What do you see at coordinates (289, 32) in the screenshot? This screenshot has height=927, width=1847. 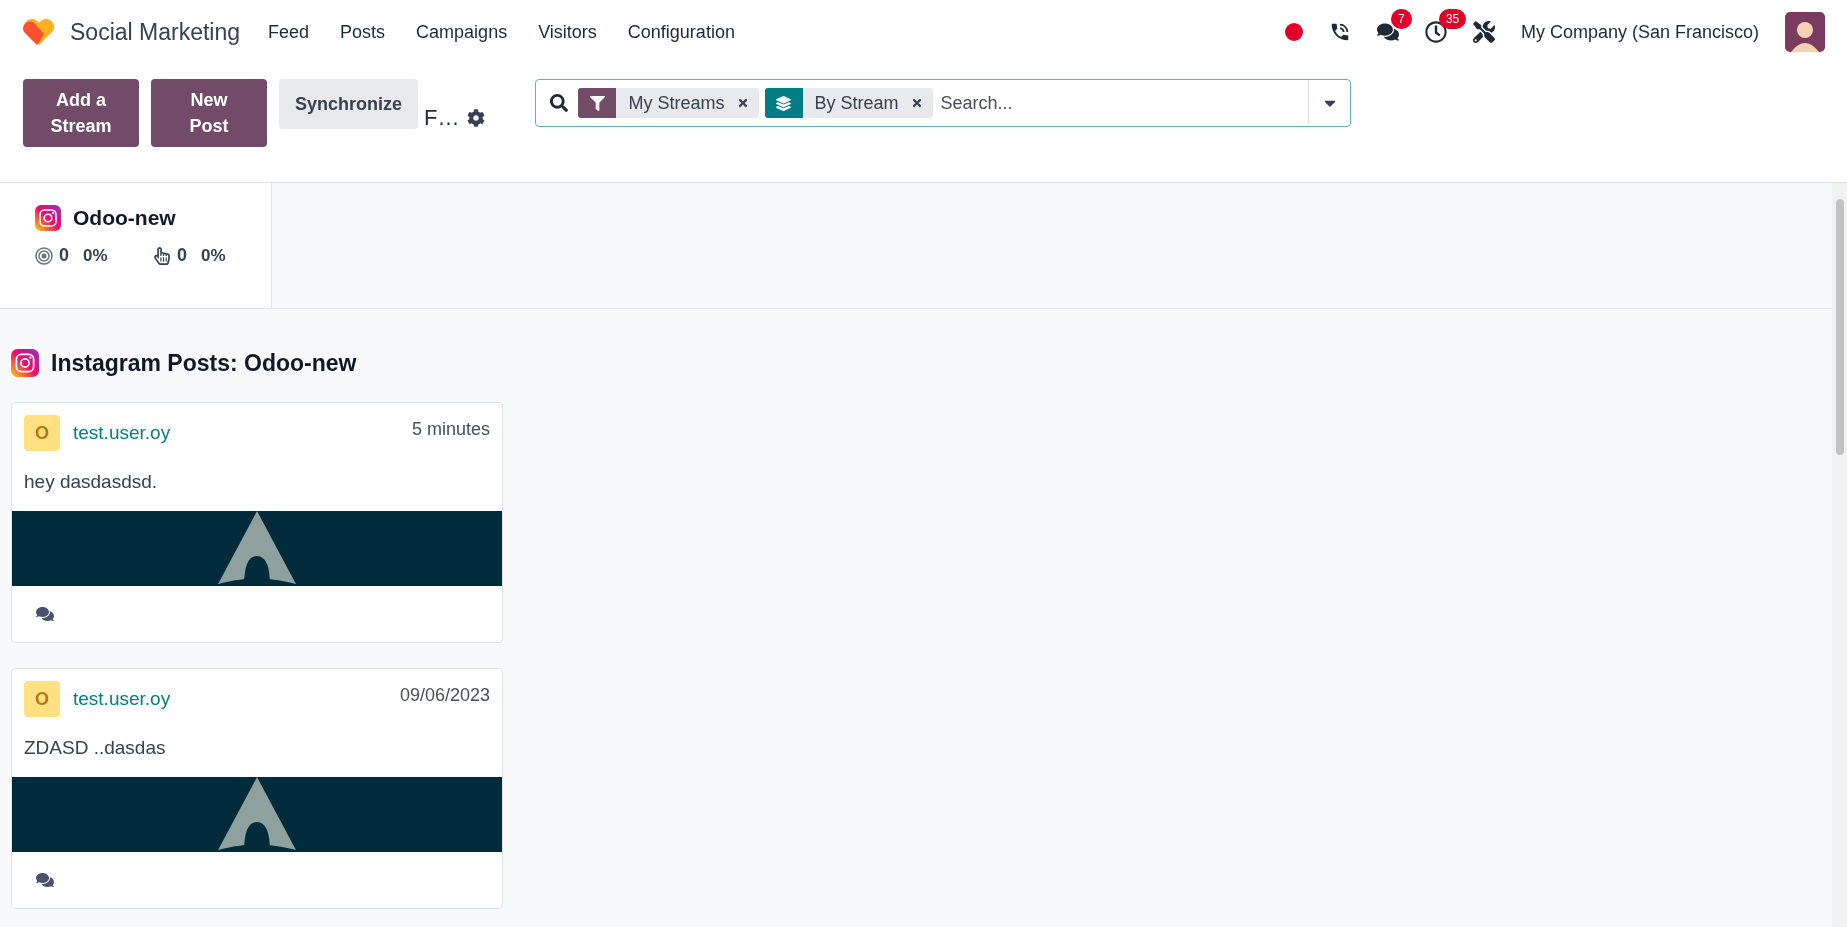 I see `menu-item: Feed` at bounding box center [289, 32].